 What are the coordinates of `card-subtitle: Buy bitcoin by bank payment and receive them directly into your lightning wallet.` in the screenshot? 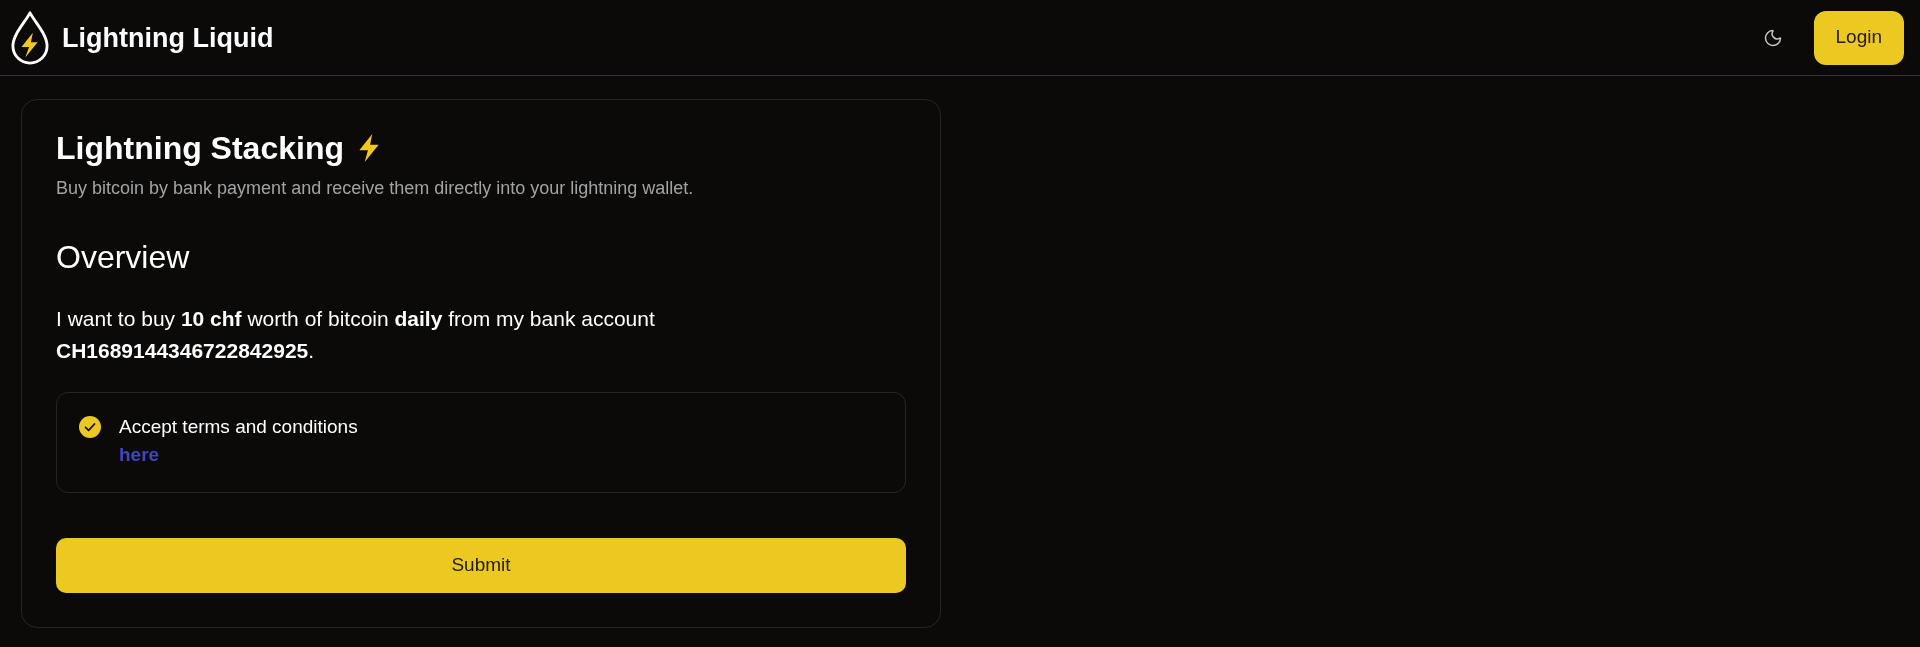 It's located at (375, 188).